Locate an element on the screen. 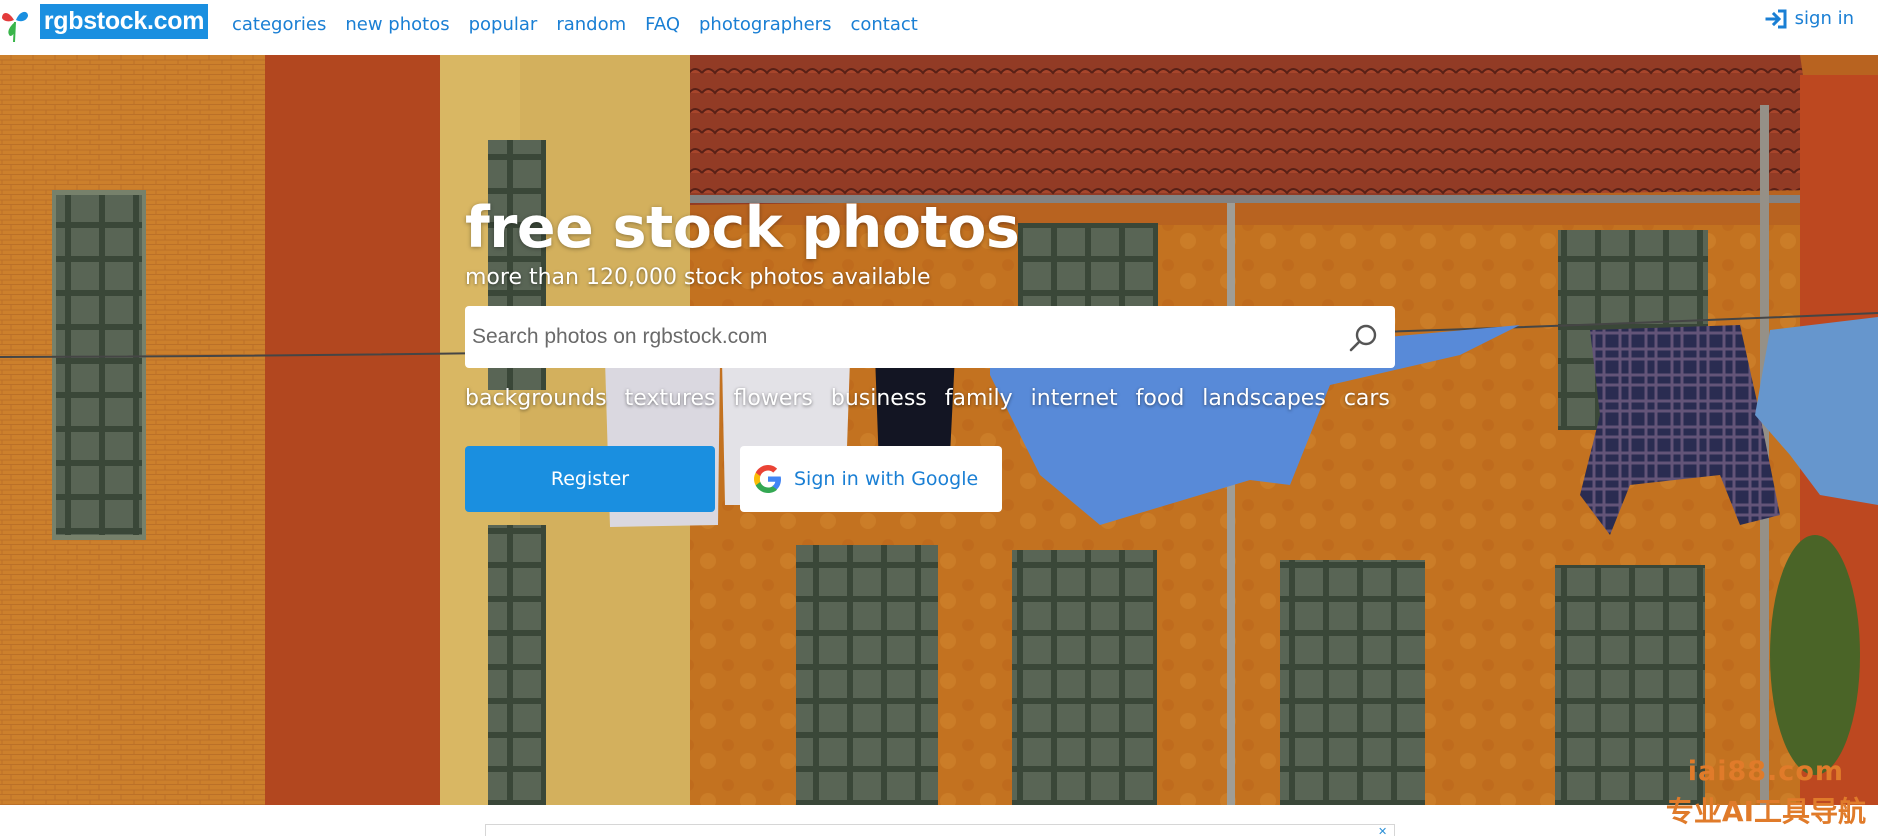  nav-new-photos-link: new photos is located at coordinates (397, 24).